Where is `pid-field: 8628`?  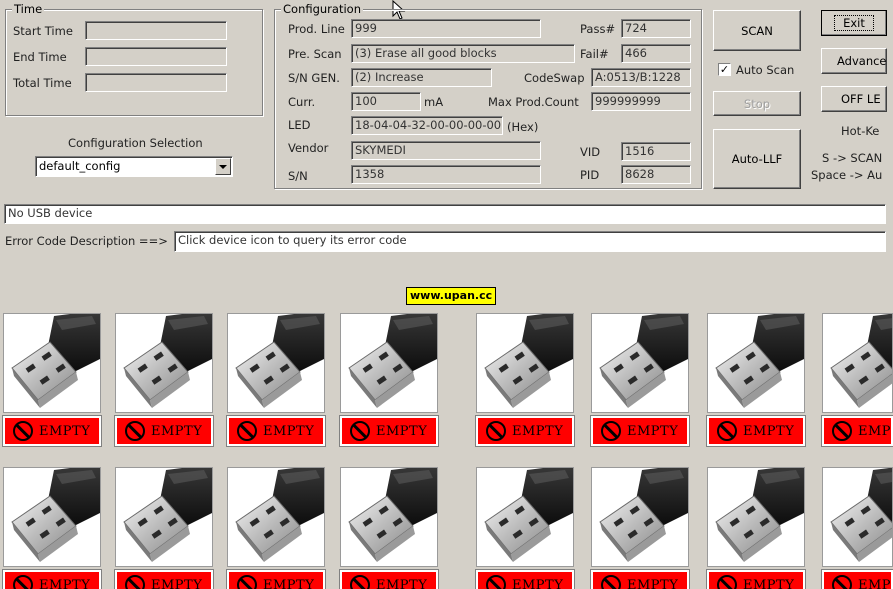 pid-field: 8628 is located at coordinates (656, 174).